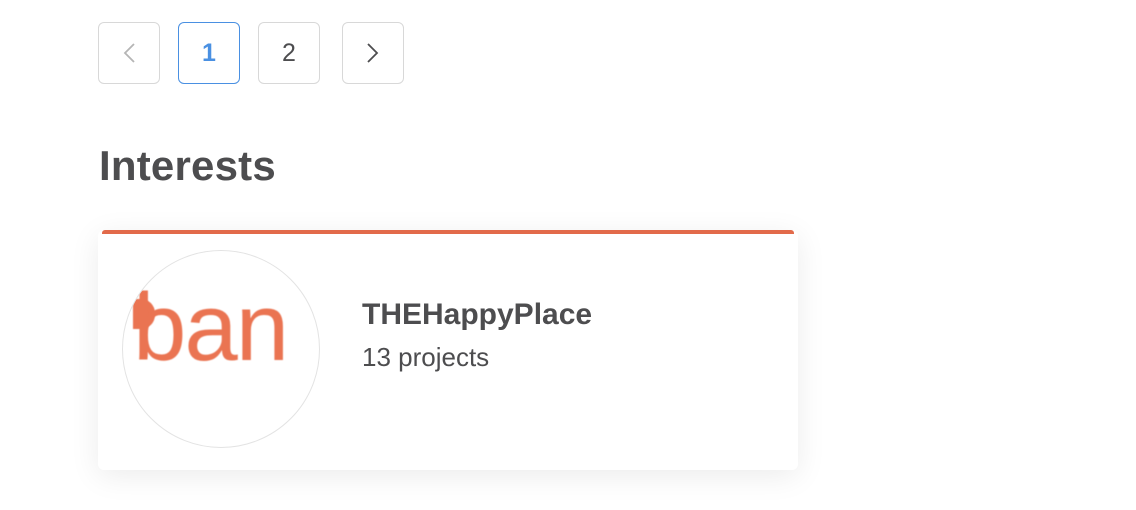 The image size is (1136, 510). What do you see at coordinates (209, 53) in the screenshot?
I see `page-button-1: 1` at bounding box center [209, 53].